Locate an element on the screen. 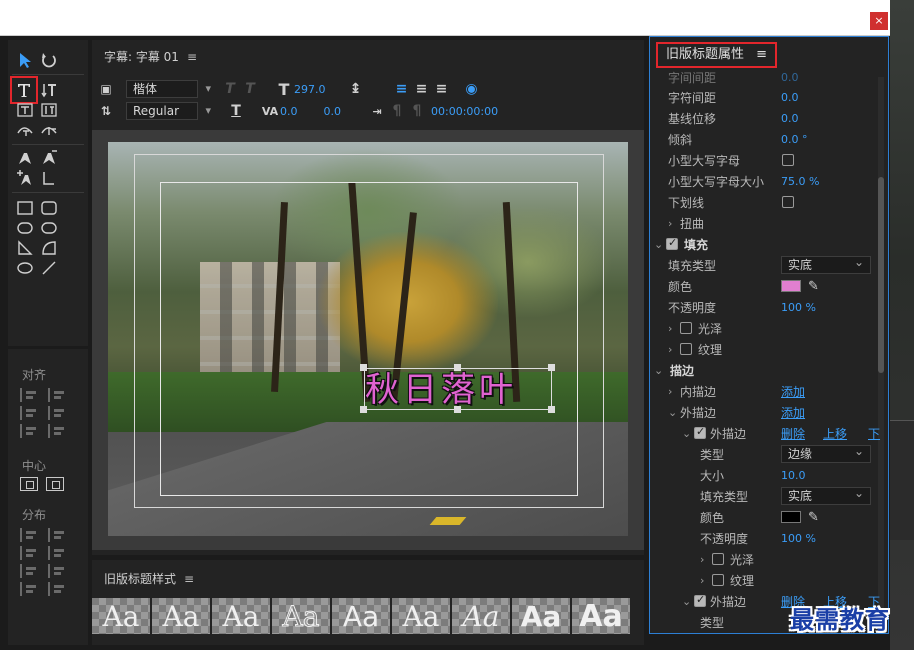 The width and height of the screenshot is (914, 650). tab-icon: ⇥ is located at coordinates (377, 111).